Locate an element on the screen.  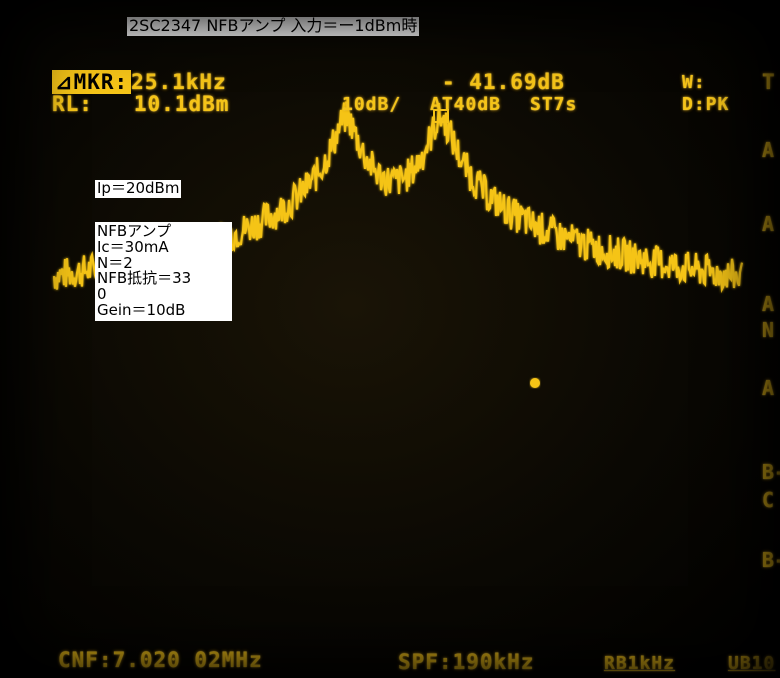
amp-settings-note: NFBアンプ Ic＝30mA N＝2 NFB抵抗＝33 0 Gein＝10dB is located at coordinates (163, 271).